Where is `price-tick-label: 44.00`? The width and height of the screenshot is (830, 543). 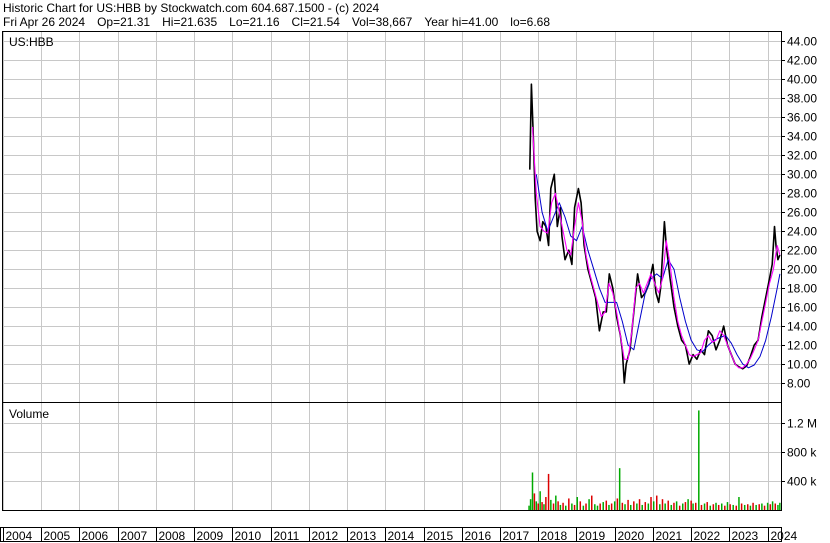
price-tick-label: 44.00 is located at coordinates (802, 42).